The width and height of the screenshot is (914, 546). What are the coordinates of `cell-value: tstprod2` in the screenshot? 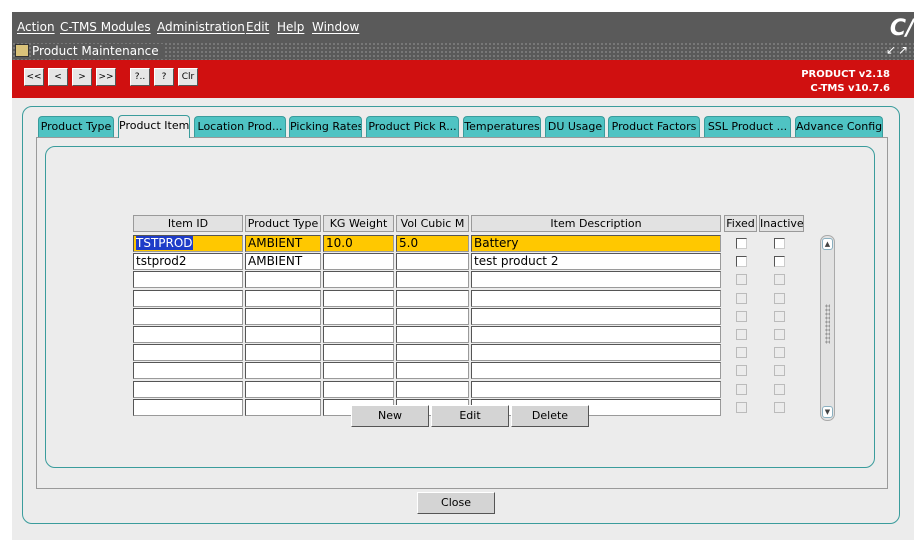 It's located at (161, 261).